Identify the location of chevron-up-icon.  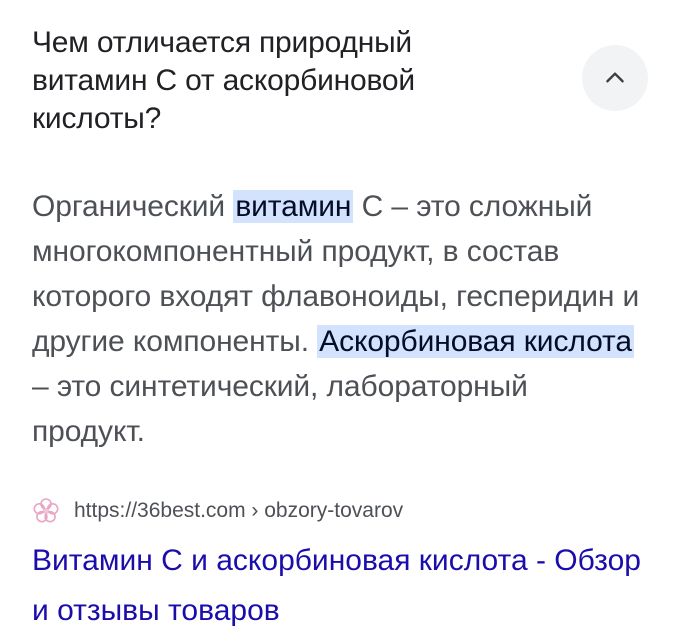
(615, 78).